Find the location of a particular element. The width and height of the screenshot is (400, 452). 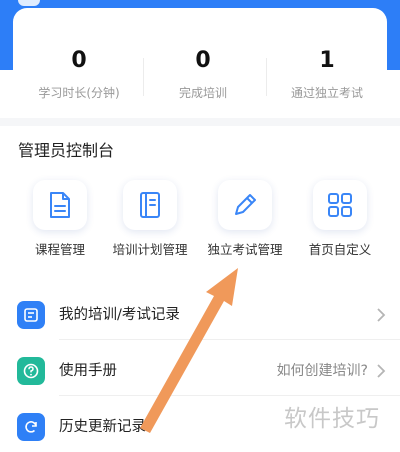

tile-exam-management: 独立考试管理 is located at coordinates (245, 220).